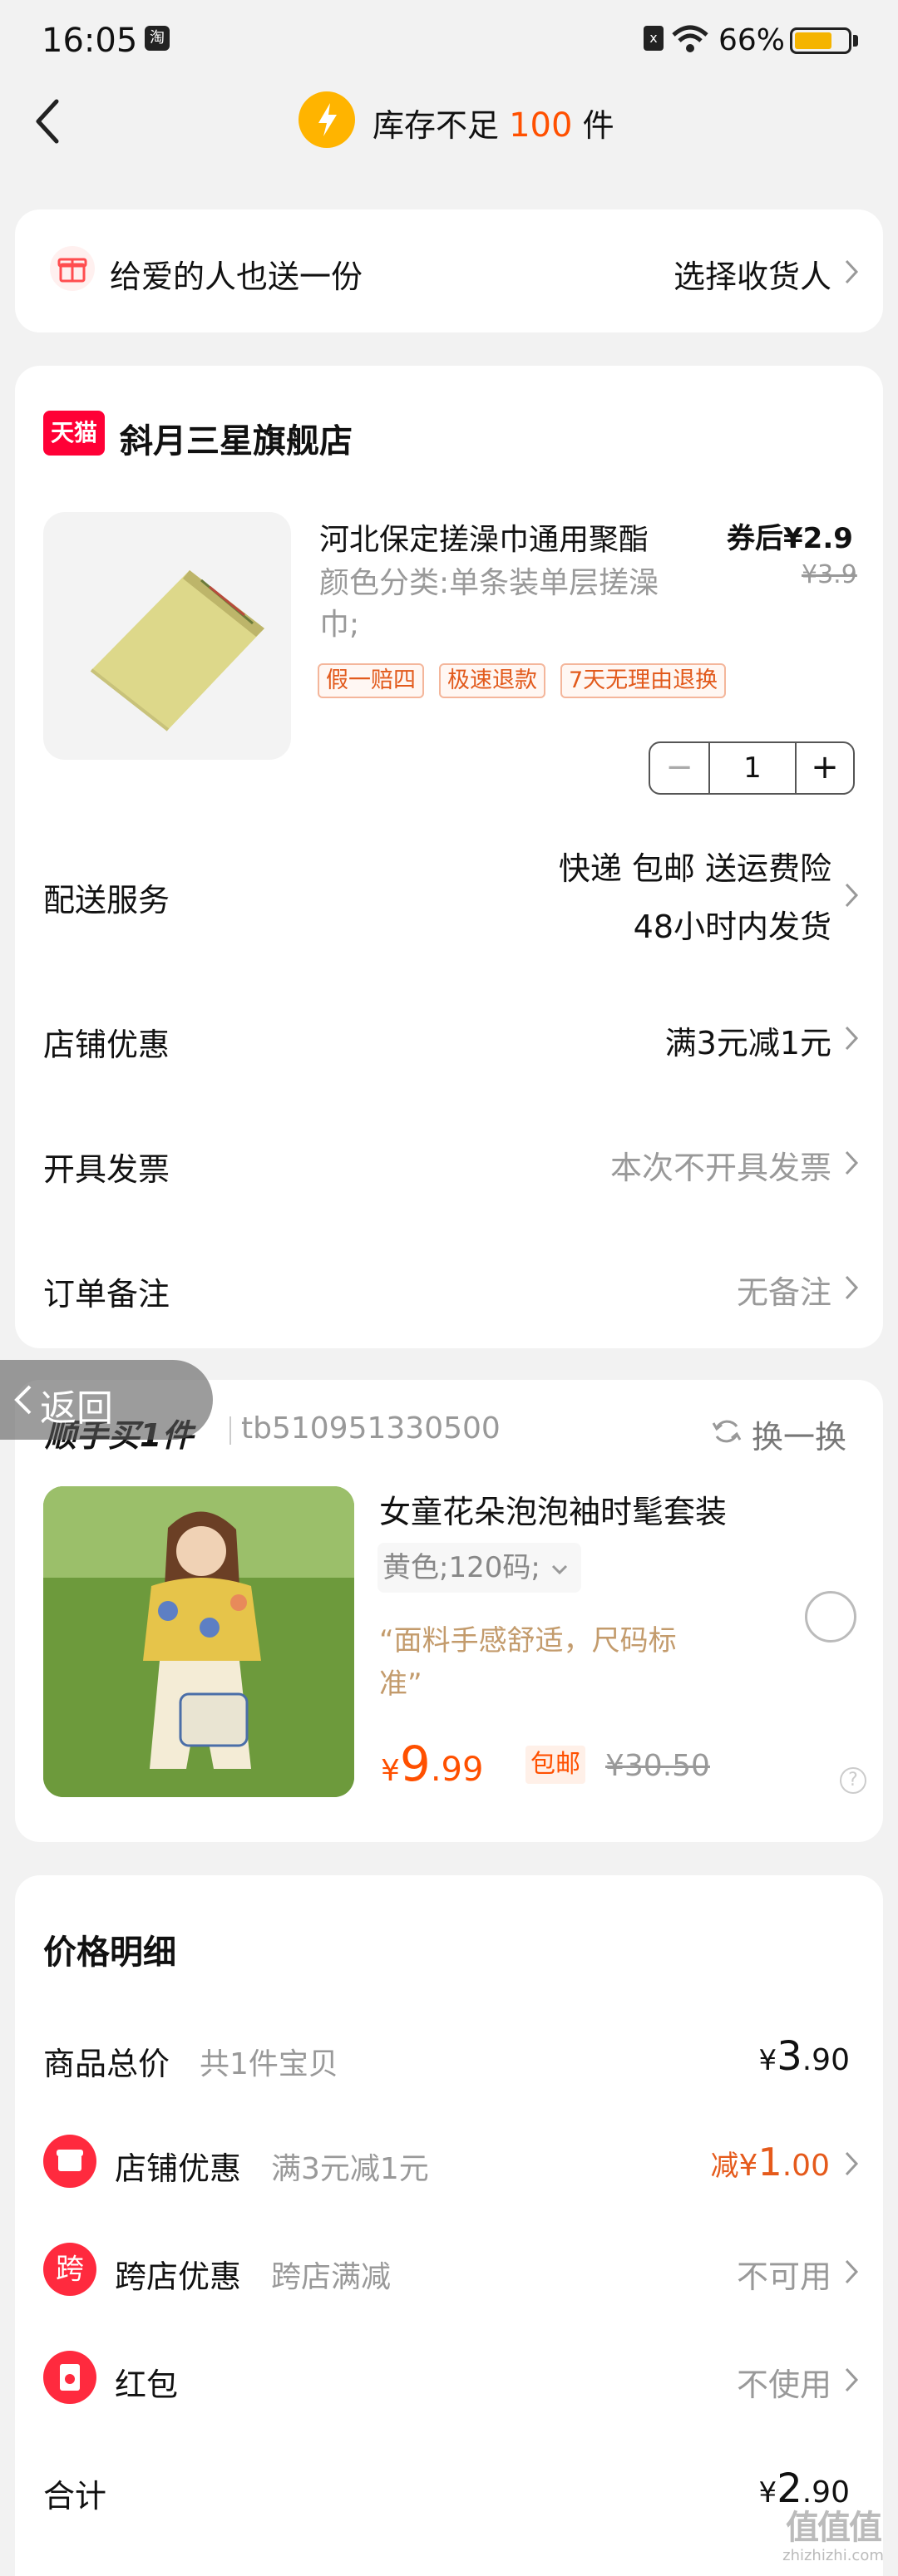 Image resolution: width=898 pixels, height=2576 pixels. What do you see at coordinates (350, 2166) in the screenshot?
I see `shop-discount-detail-sub: 满3元减1元` at bounding box center [350, 2166].